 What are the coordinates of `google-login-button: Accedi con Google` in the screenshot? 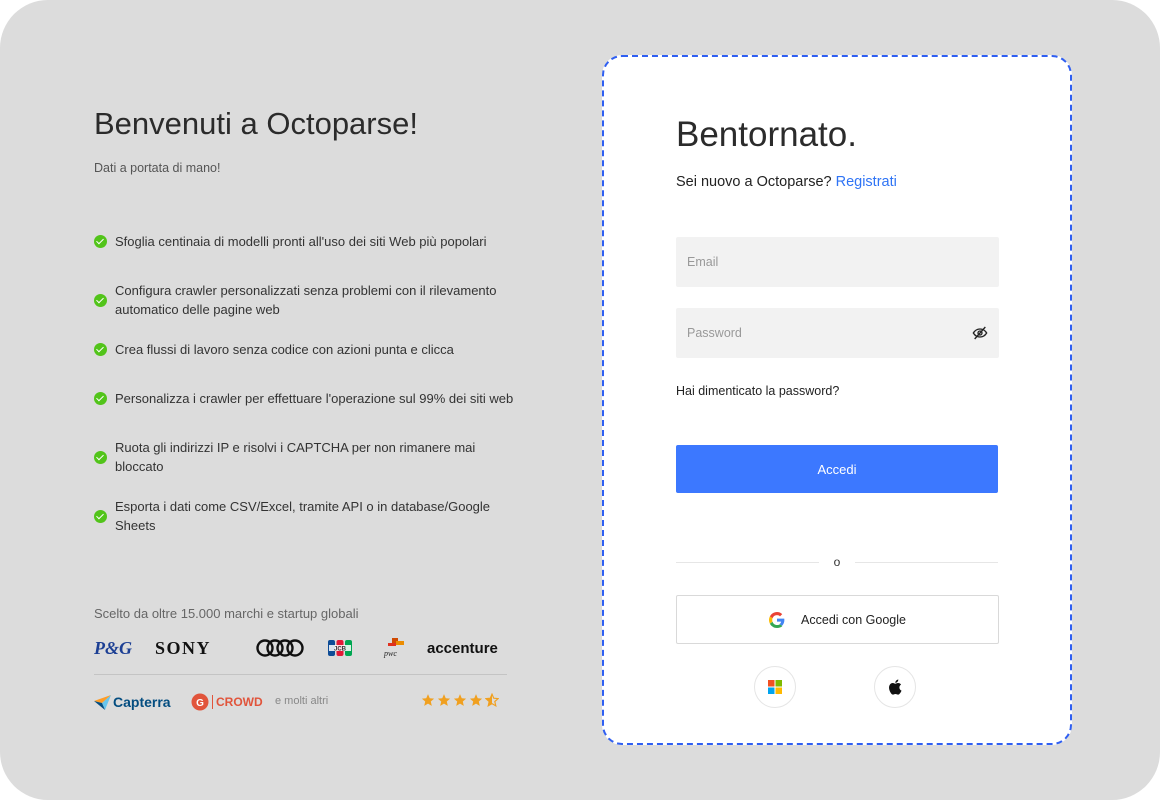 It's located at (837, 619).